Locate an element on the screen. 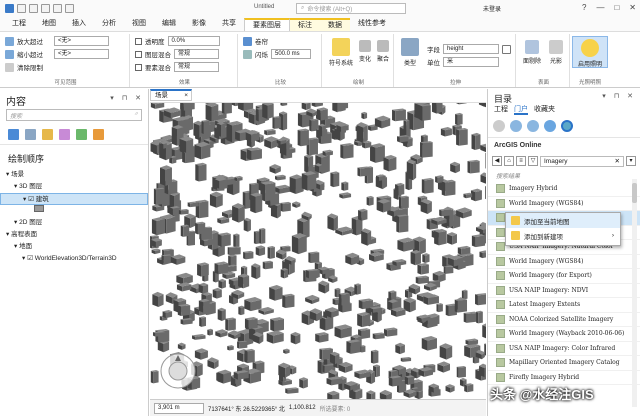 Image resolution: width=640 pixels, height=416 pixels. home-button: ⌂ is located at coordinates (509, 161).